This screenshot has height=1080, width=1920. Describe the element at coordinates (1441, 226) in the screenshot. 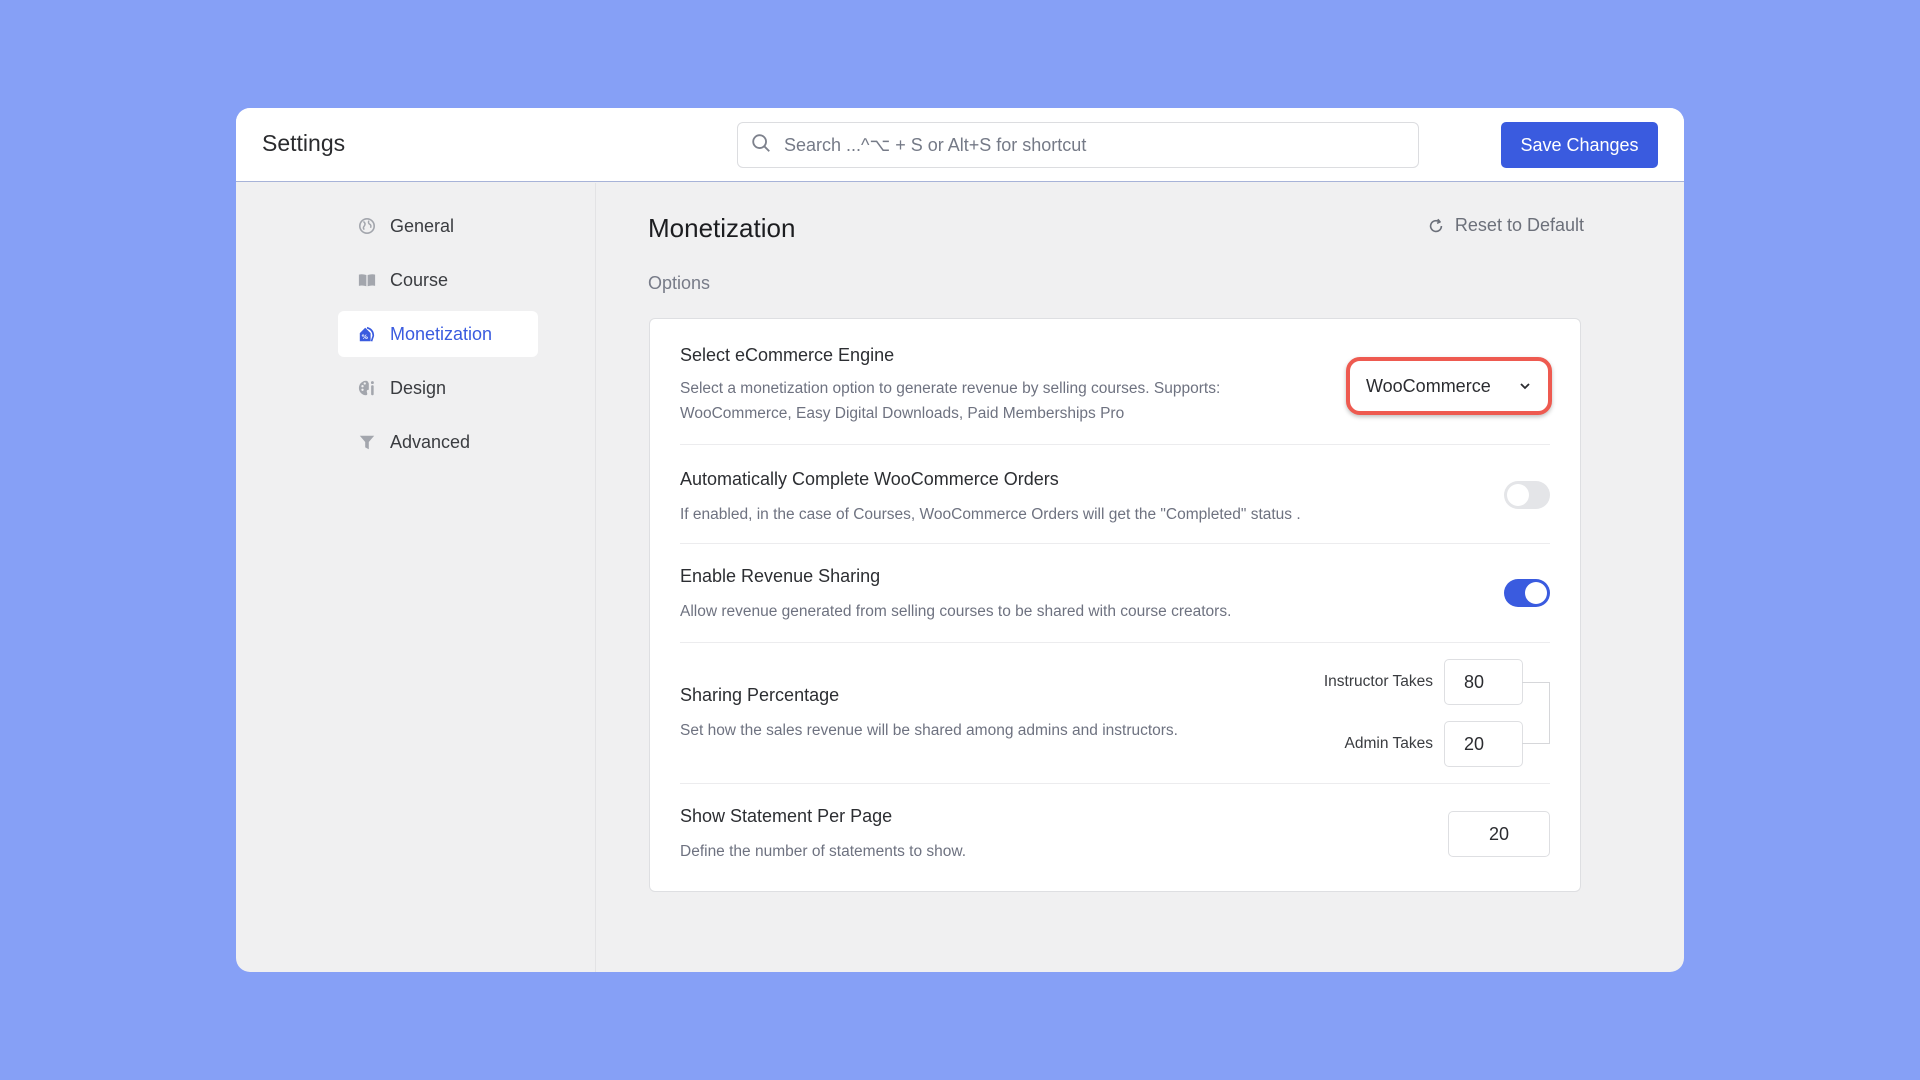

I see `refresh-icon` at that location.